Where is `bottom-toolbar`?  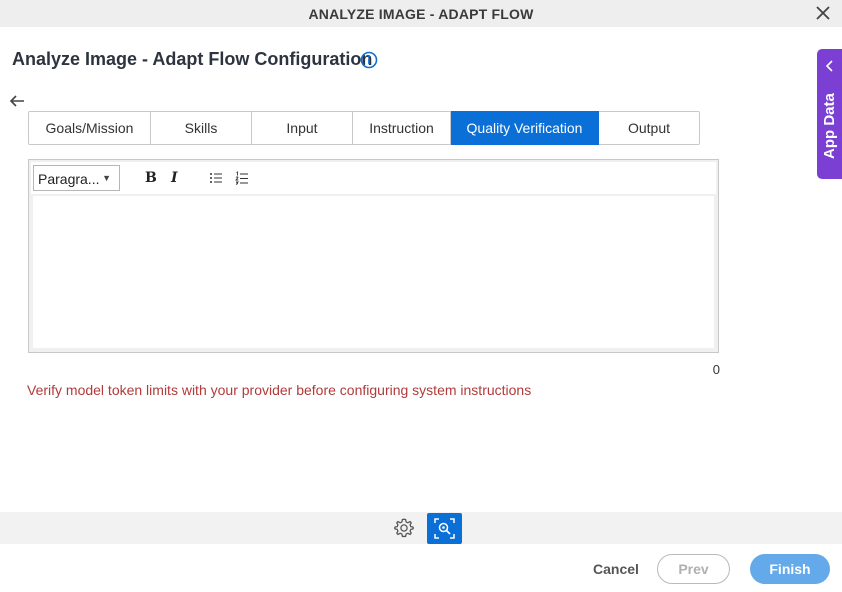 bottom-toolbar is located at coordinates (421, 528).